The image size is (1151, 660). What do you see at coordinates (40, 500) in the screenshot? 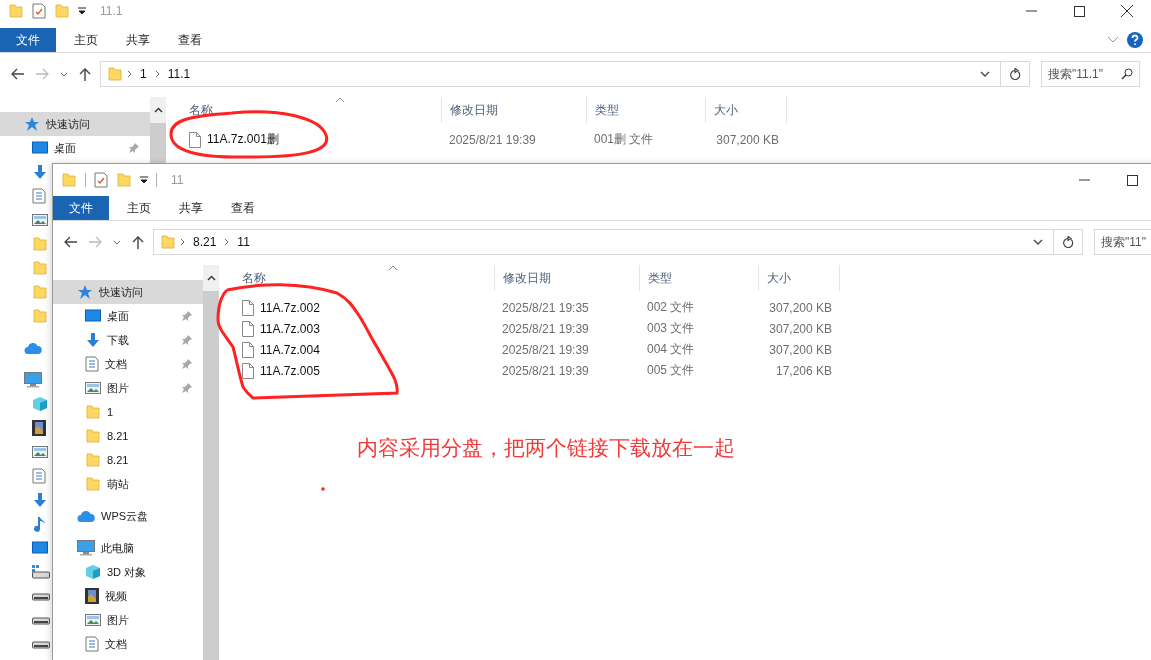
I see `download-icon` at bounding box center [40, 500].